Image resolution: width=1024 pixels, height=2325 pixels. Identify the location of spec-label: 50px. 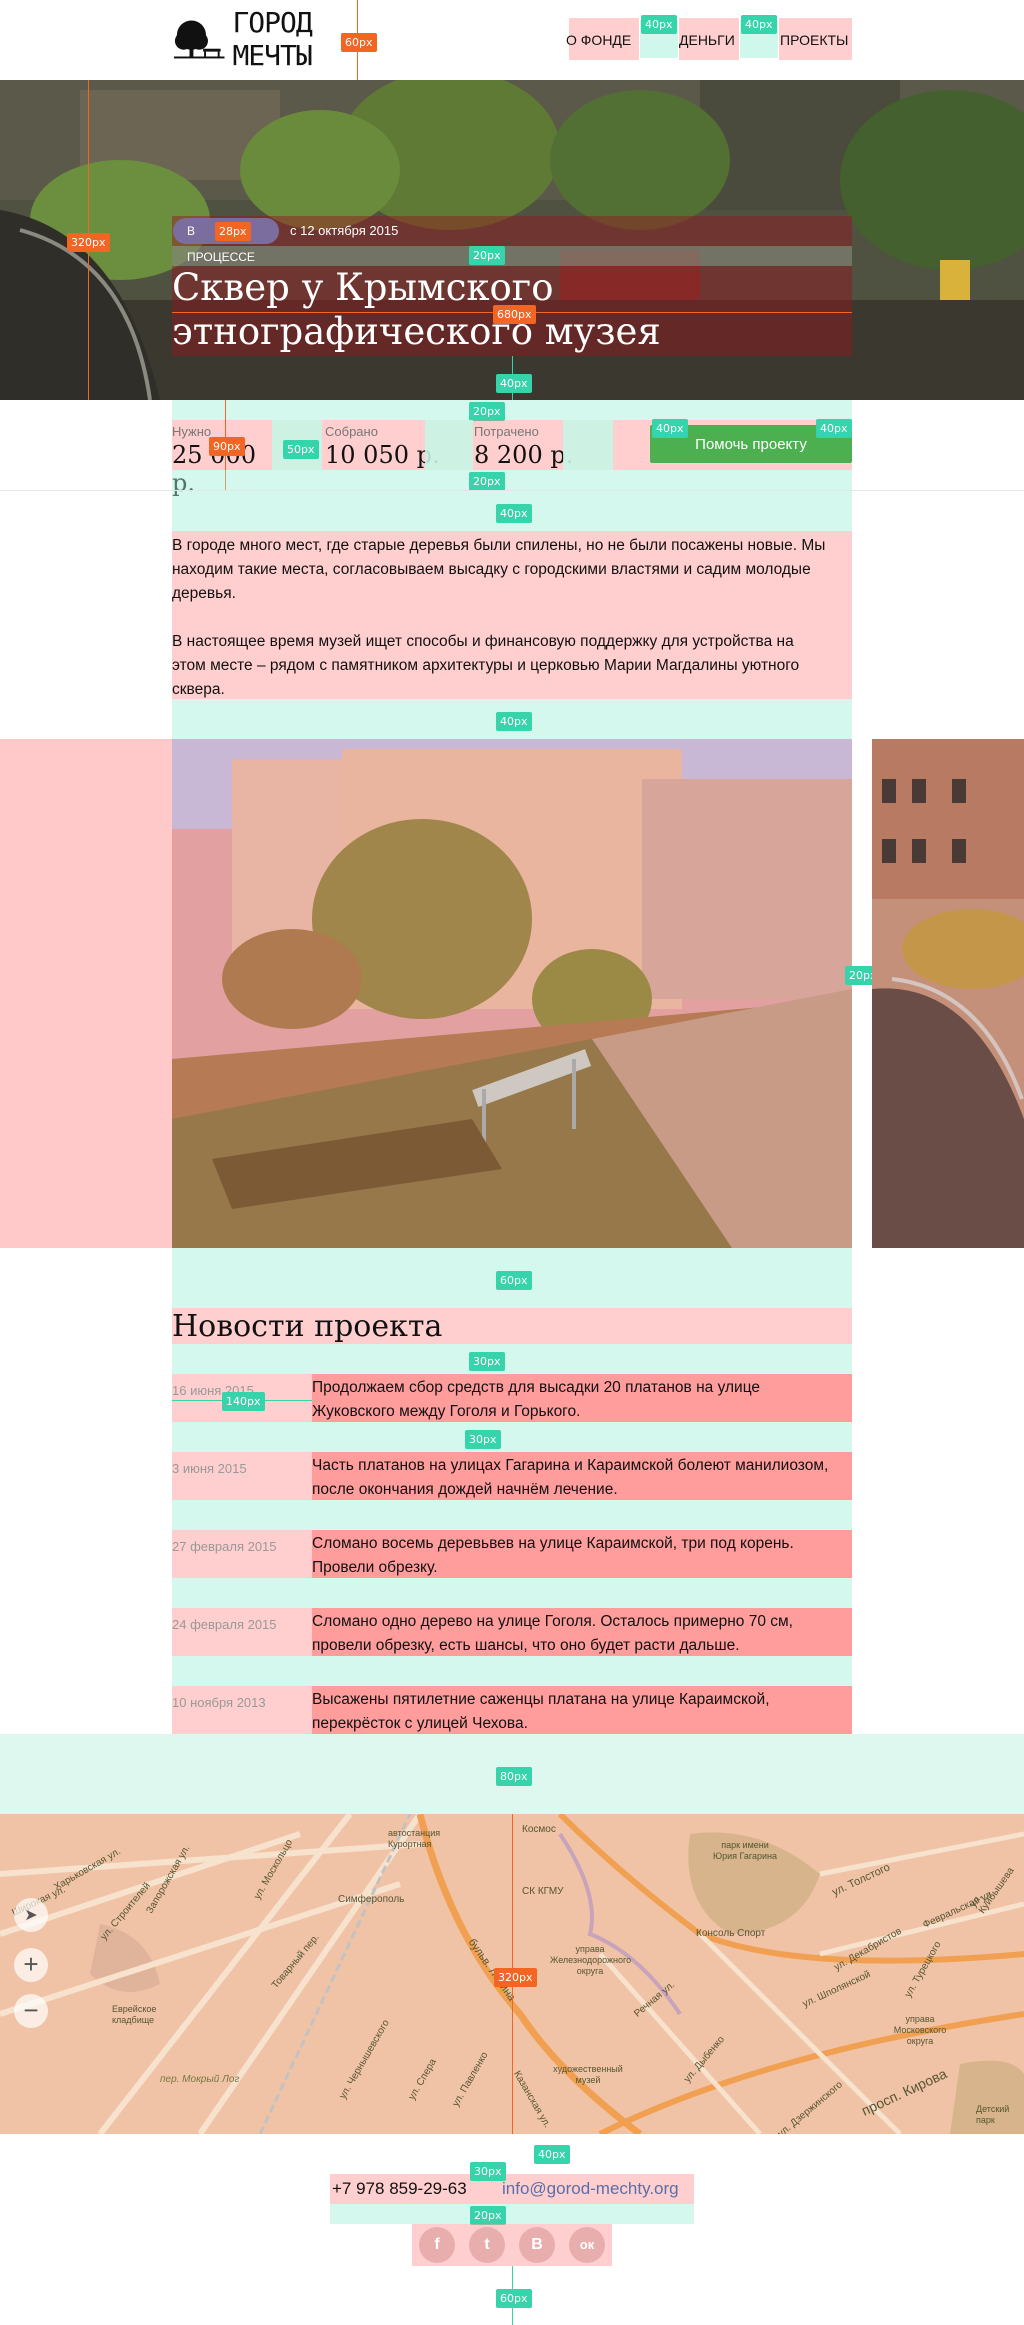
(301, 449).